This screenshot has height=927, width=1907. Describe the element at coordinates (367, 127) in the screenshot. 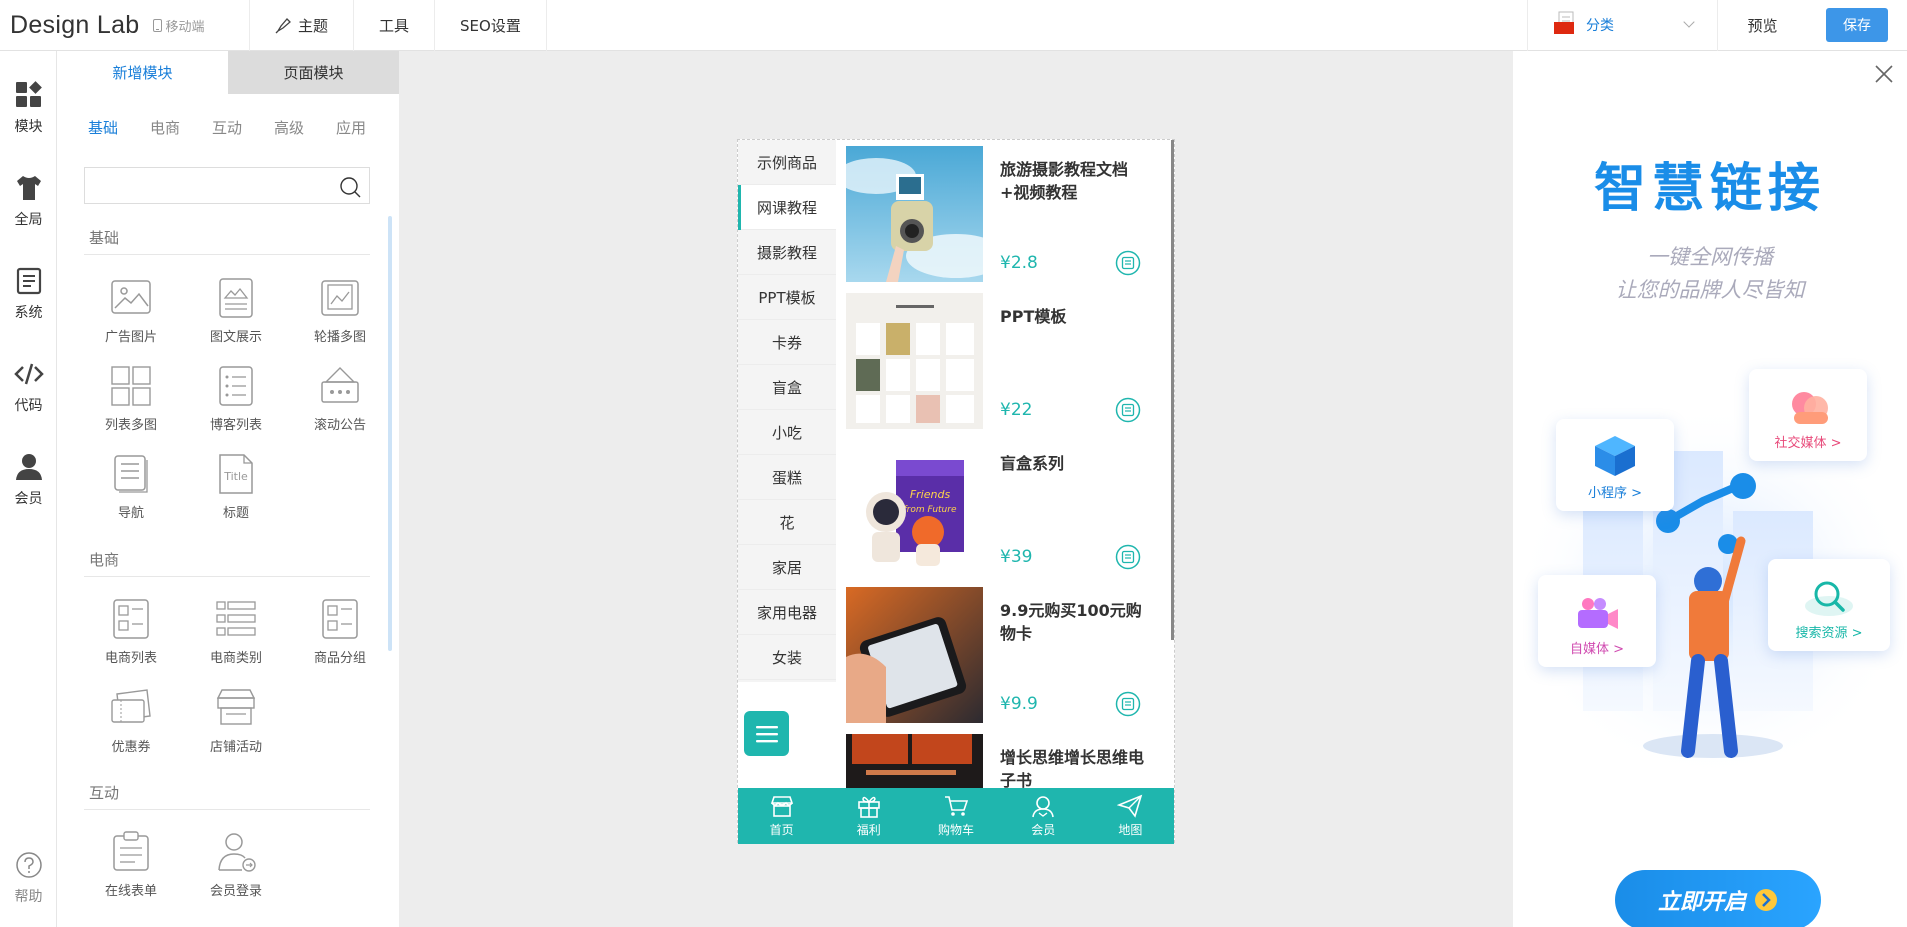

I see `subtab-apps: 应用` at that location.